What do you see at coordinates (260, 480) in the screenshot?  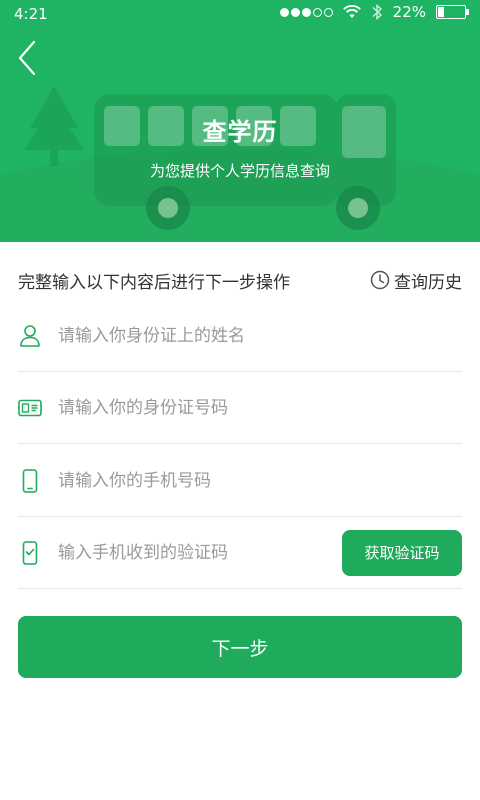 I see `phone-input` at bounding box center [260, 480].